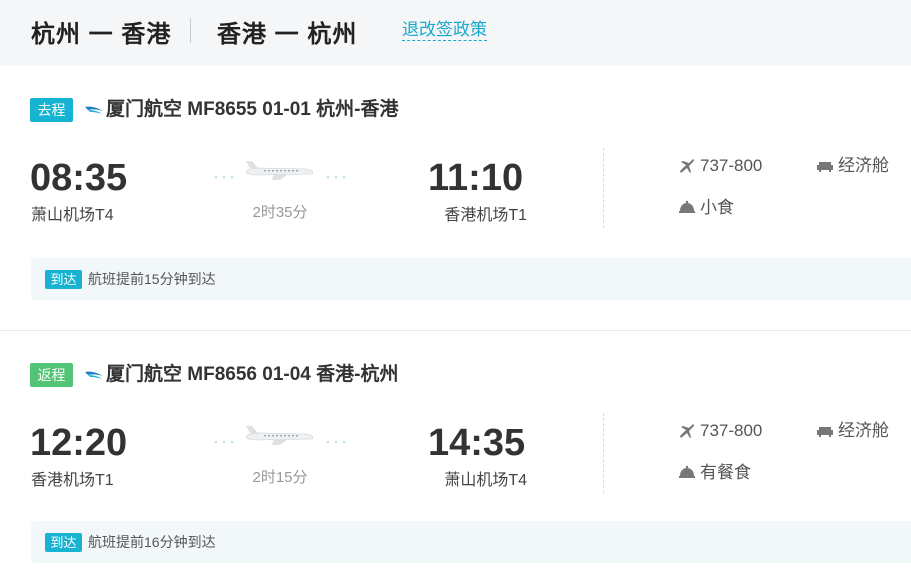 Image resolution: width=911 pixels, height=586 pixels. Describe the element at coordinates (476, 178) in the screenshot. I see `arrival-time: 11:10` at that location.